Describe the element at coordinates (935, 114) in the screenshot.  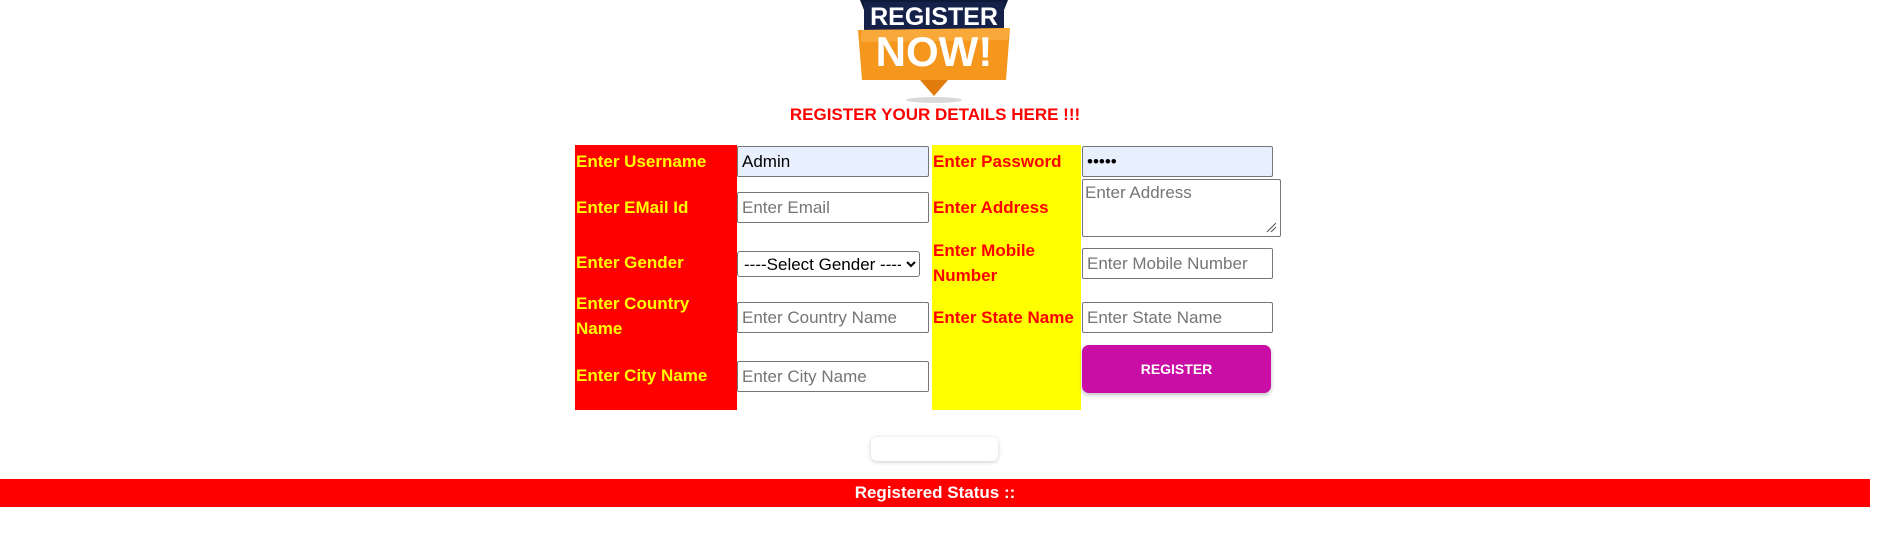
I see `page-subtitle: REGISTER YOUR DETAILS HERE !!!` at that location.